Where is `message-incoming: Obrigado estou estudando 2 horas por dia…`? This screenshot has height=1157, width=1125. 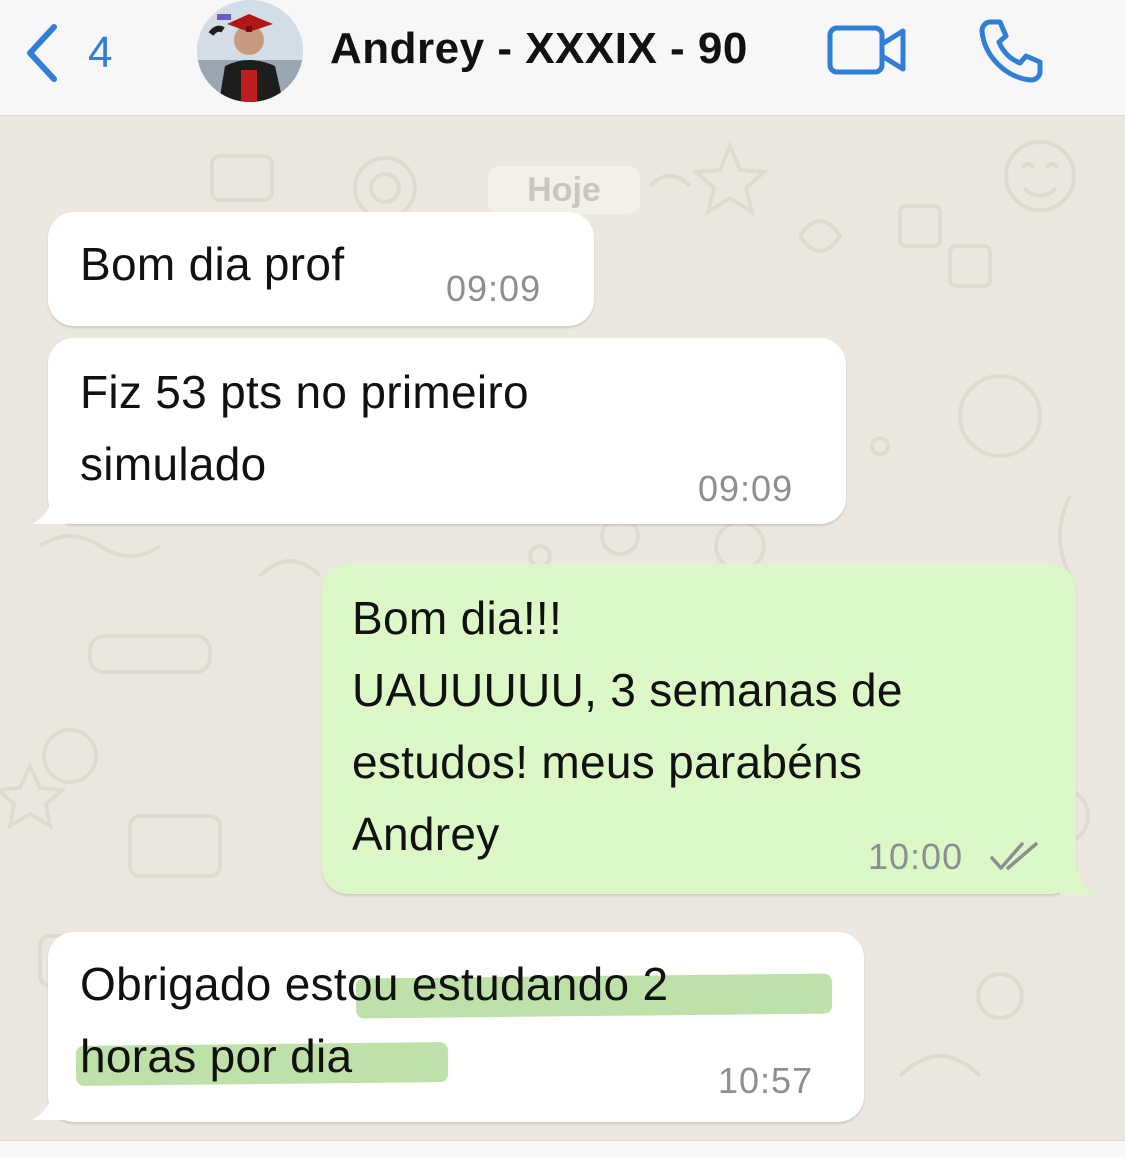 message-incoming: Obrigado estou estudando 2 horas por dia… is located at coordinates (456, 1027).